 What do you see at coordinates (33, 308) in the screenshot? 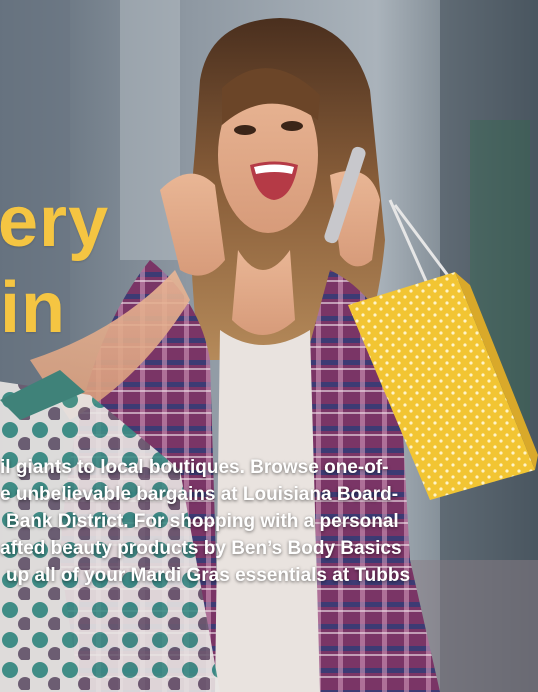
I see `headline-line-2: in` at bounding box center [33, 308].